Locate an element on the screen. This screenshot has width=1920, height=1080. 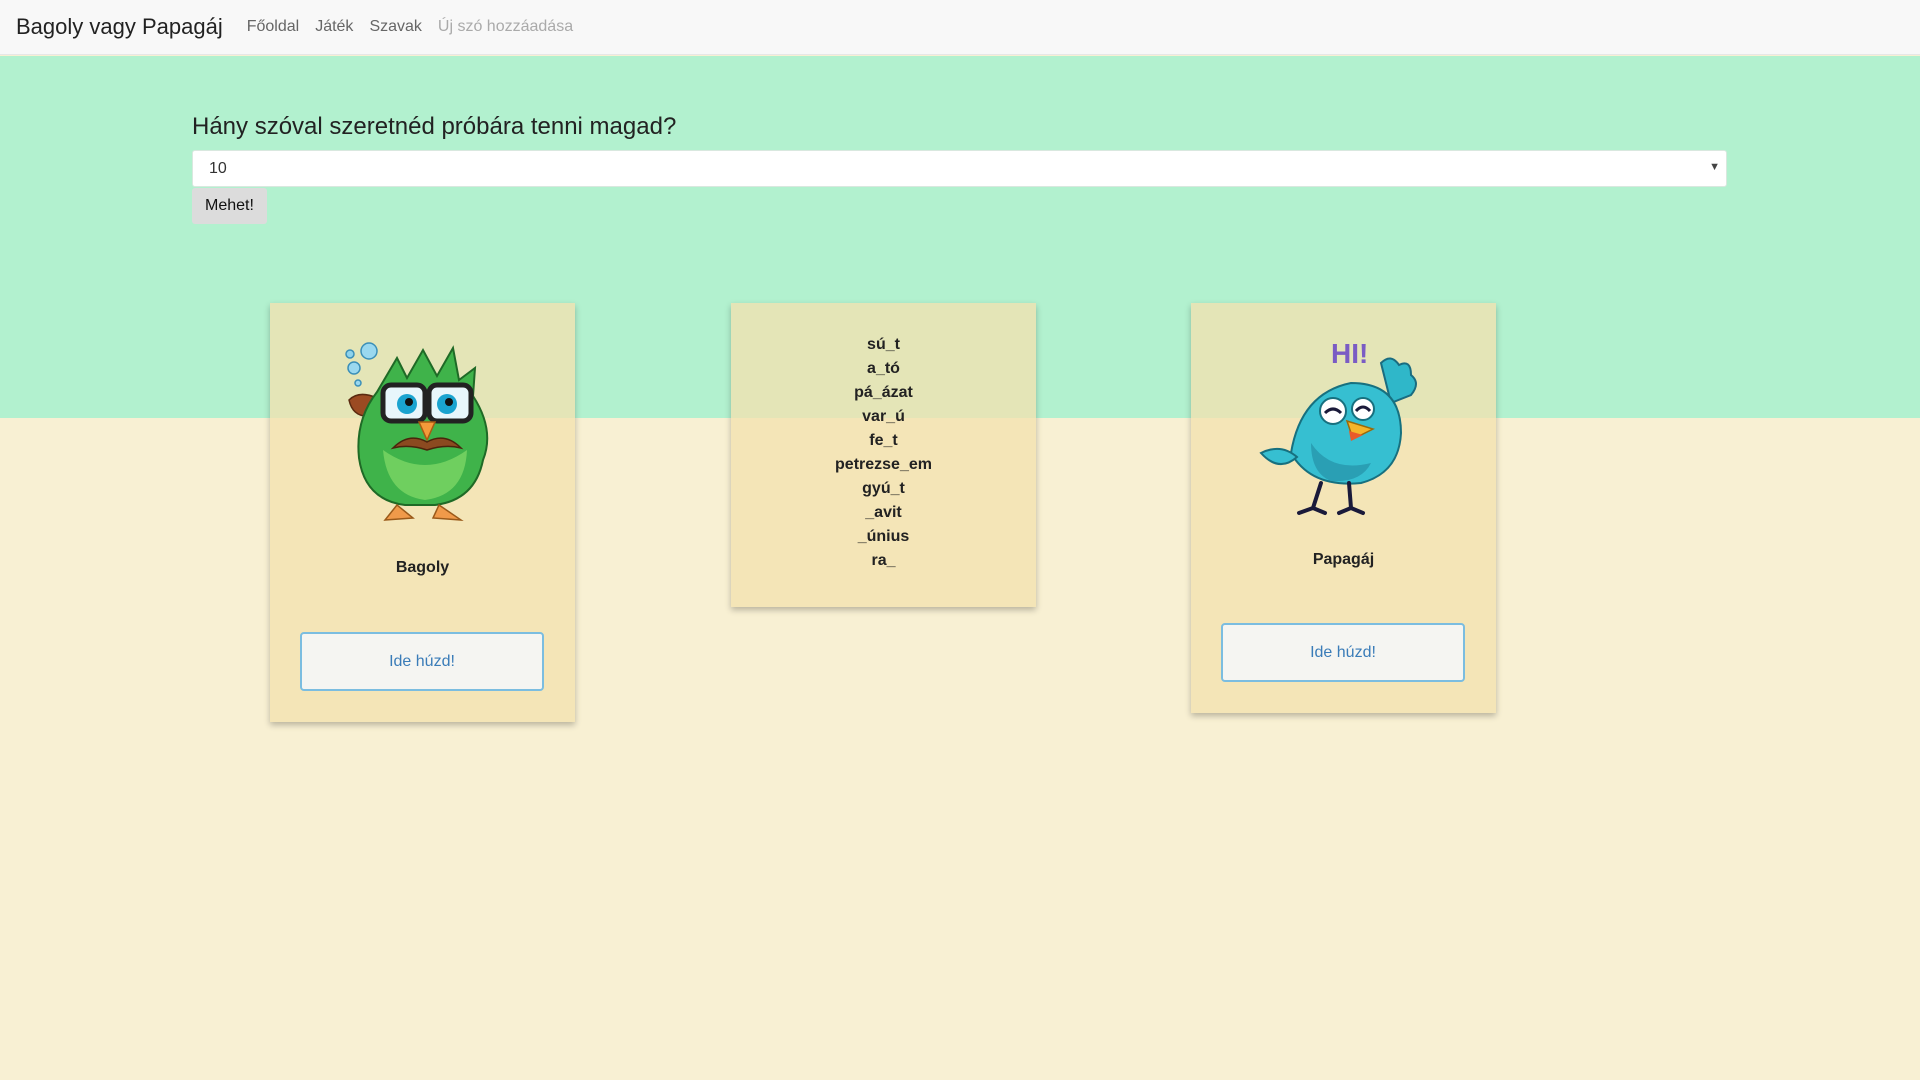
word-count-select: 10 ▼ is located at coordinates (959, 168).